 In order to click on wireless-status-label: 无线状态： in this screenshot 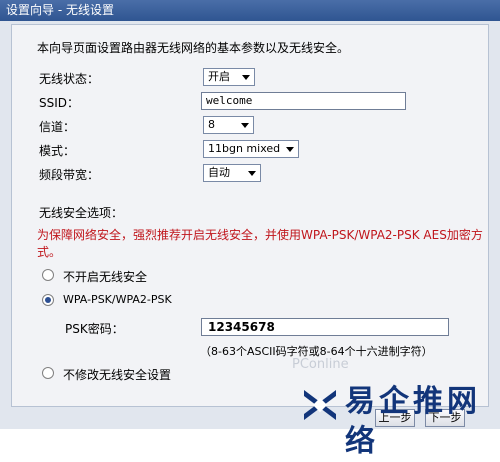, I will do `click(69, 79)`.